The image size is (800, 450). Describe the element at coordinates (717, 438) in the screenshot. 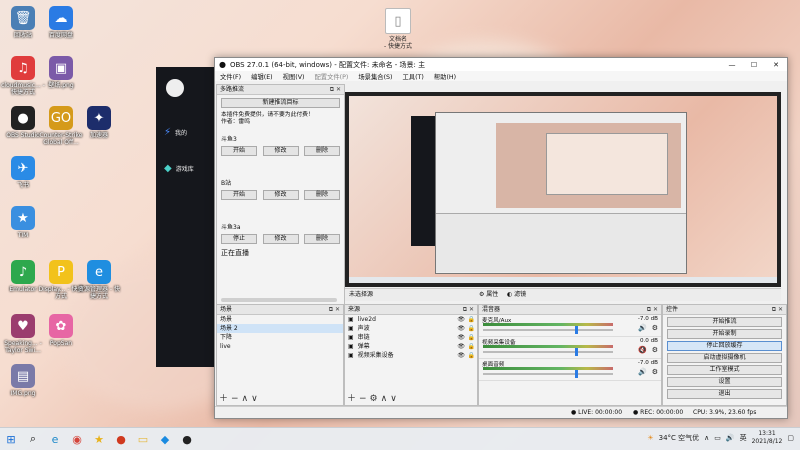

I see `network-icon: ▭` at that location.